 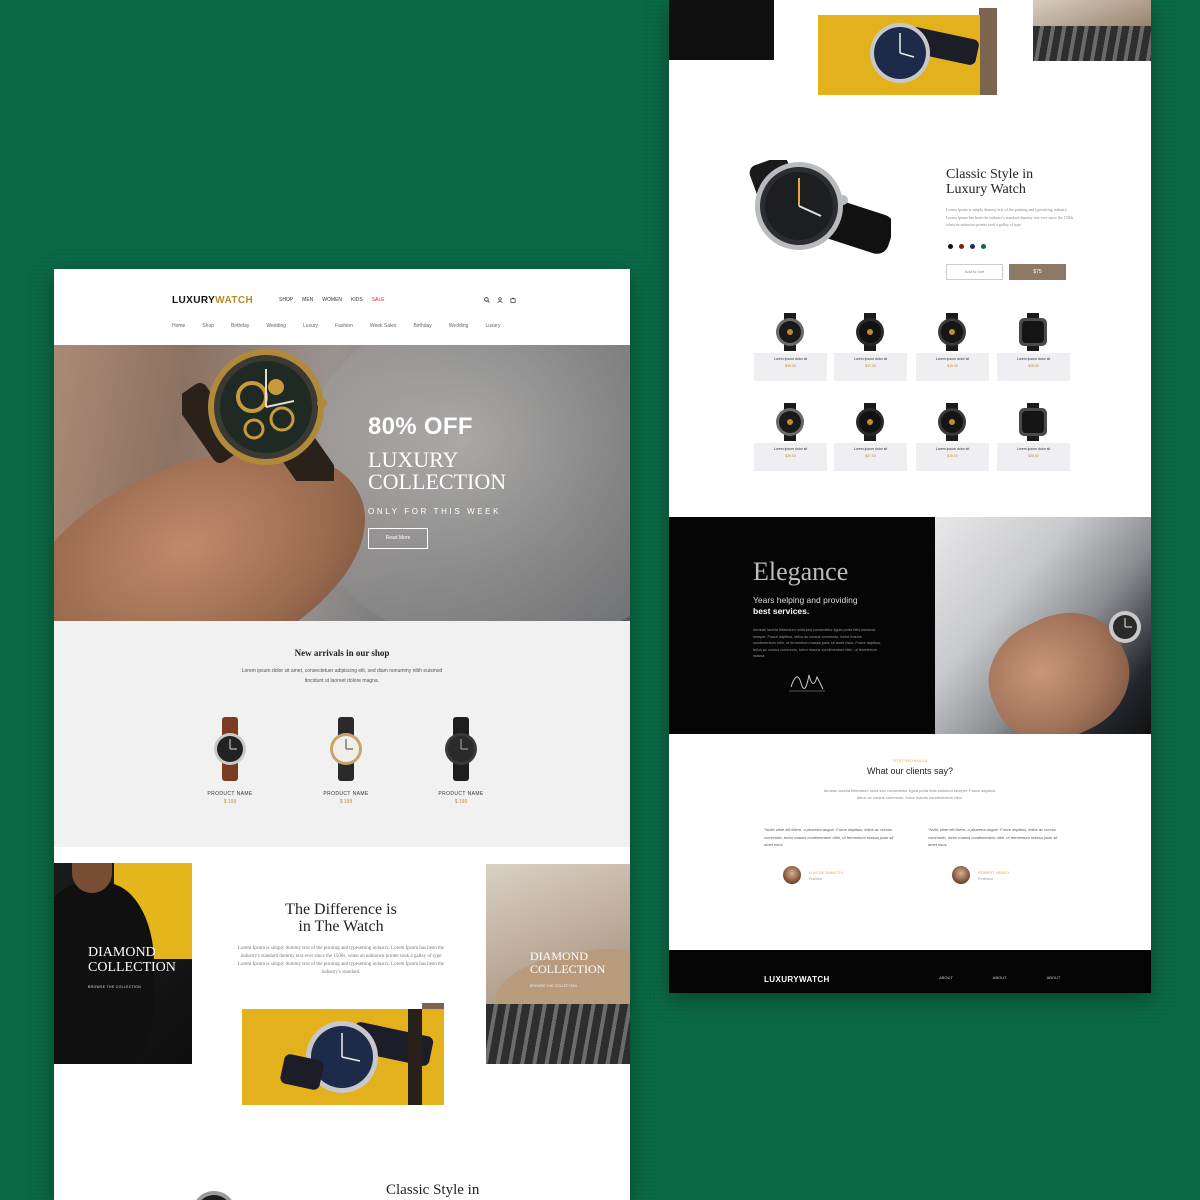 What do you see at coordinates (967, 246) in the screenshot?
I see `color-swatches` at bounding box center [967, 246].